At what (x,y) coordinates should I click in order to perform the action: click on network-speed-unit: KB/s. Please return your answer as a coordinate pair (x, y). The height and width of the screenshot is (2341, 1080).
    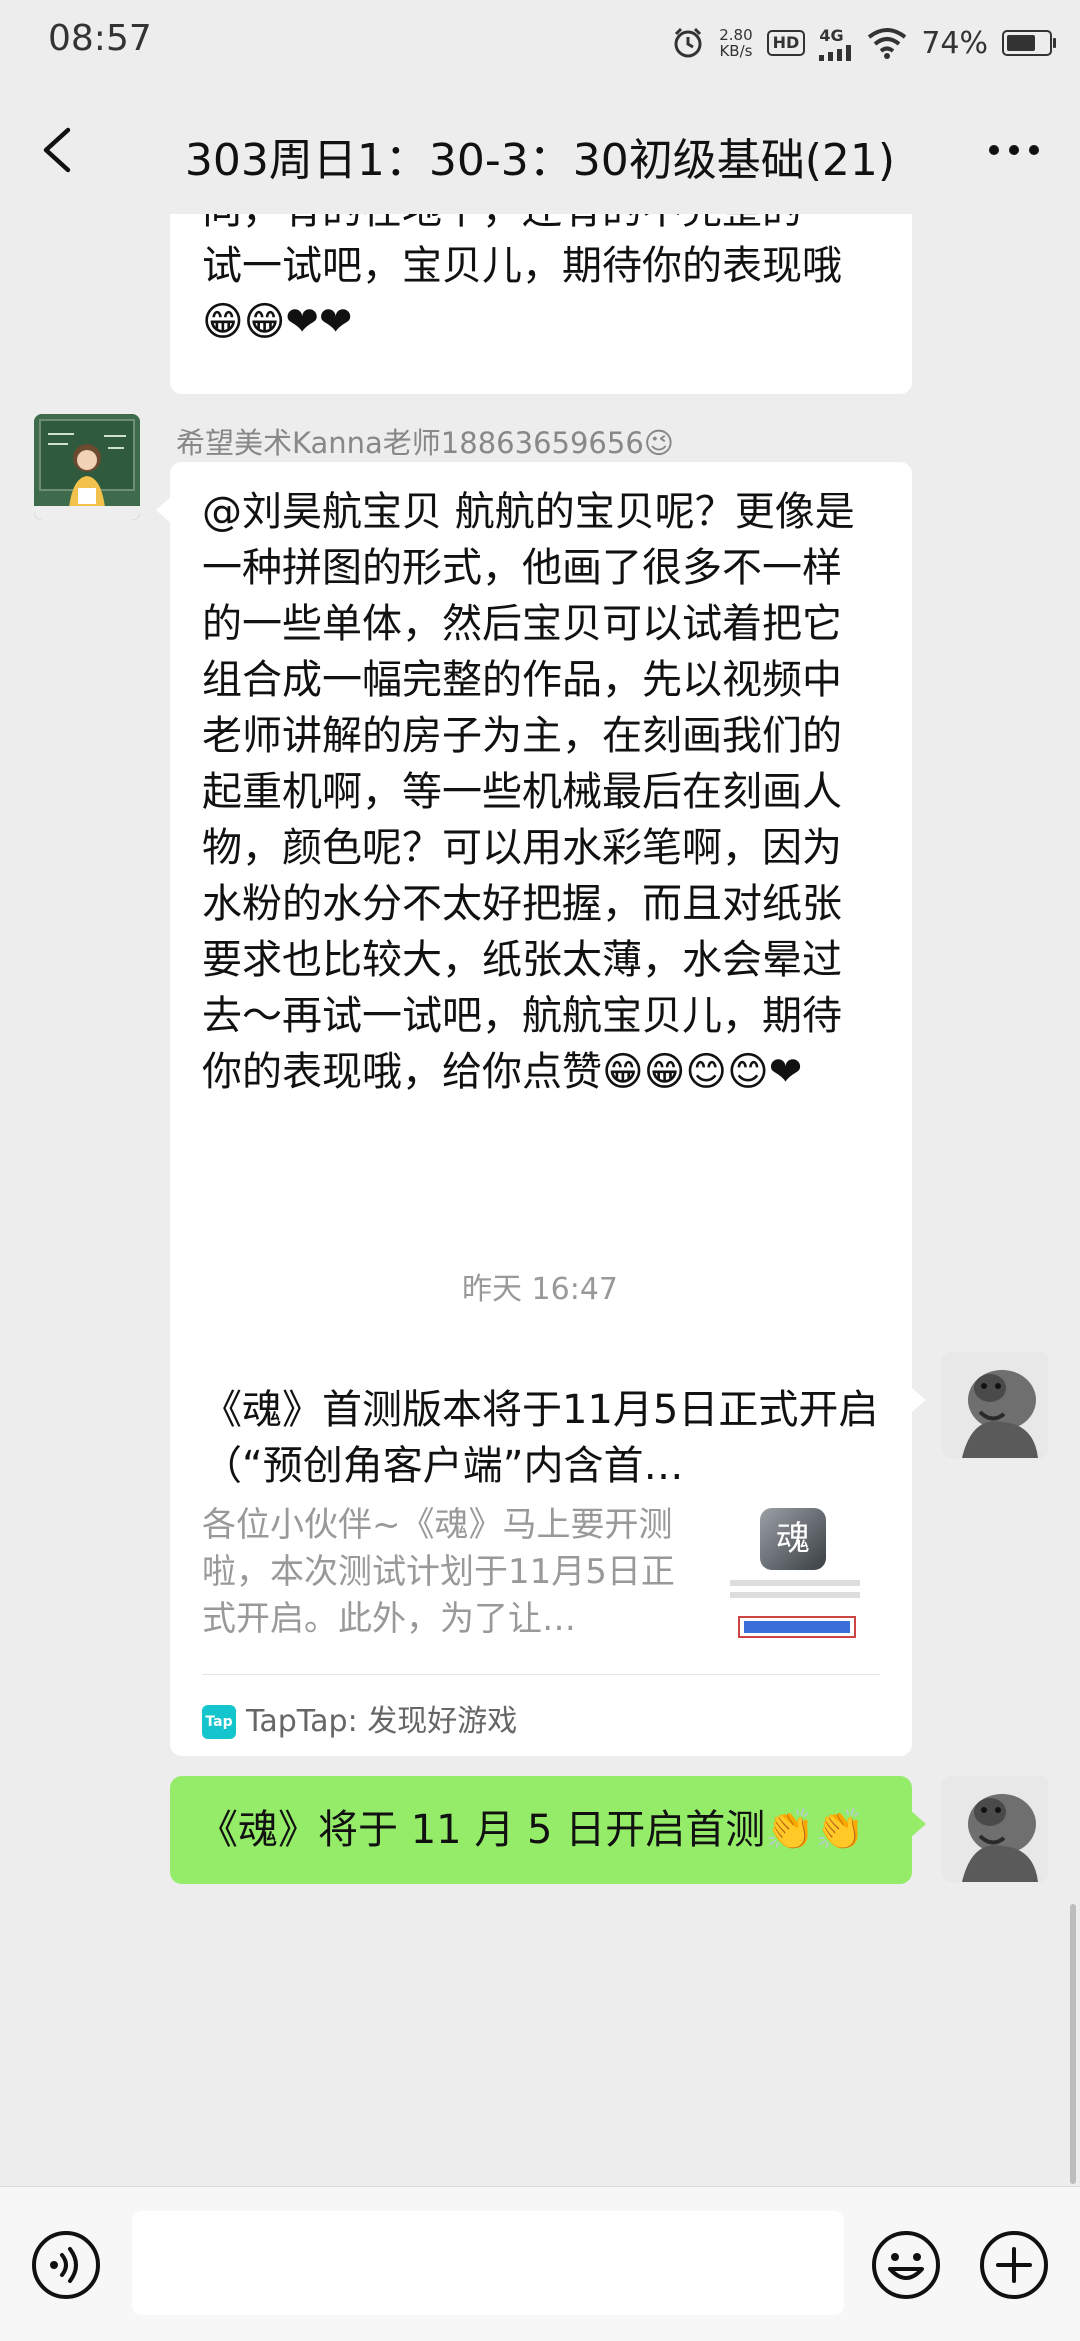
    Looking at the image, I should click on (736, 51).